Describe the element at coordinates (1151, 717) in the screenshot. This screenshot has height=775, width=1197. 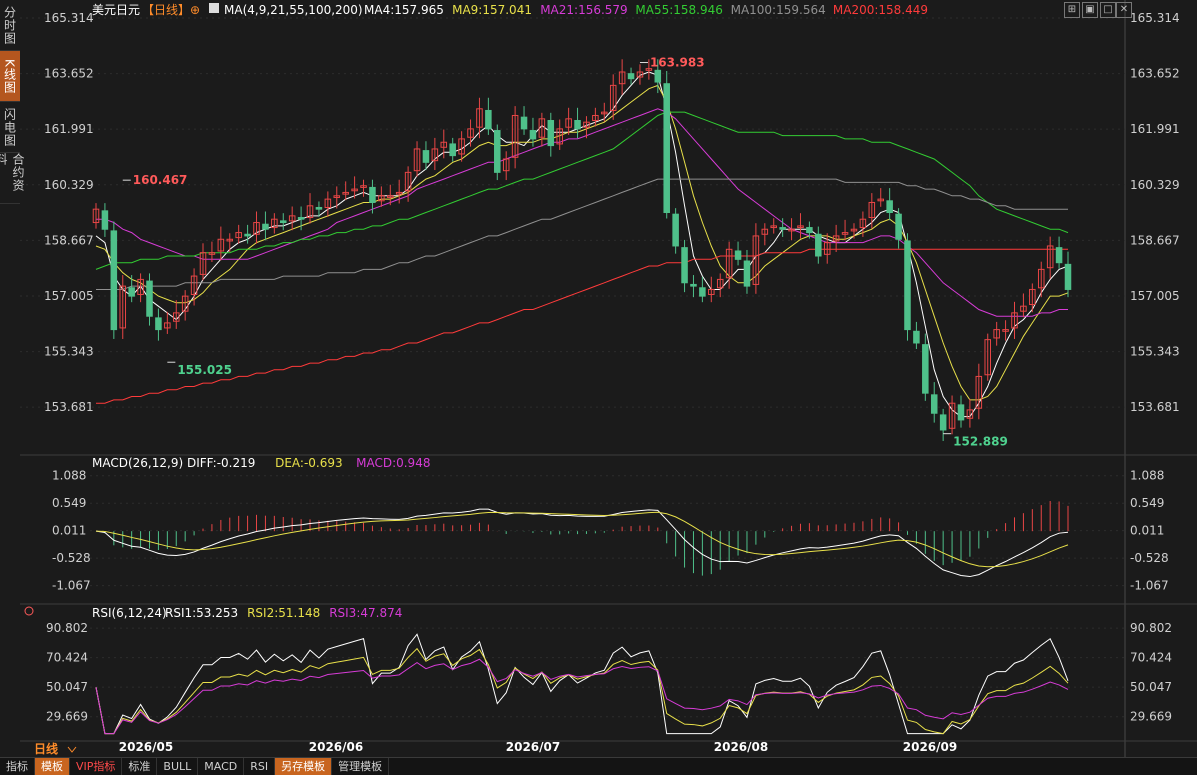
I see `rsi-axis-label-right: 29.669` at that location.